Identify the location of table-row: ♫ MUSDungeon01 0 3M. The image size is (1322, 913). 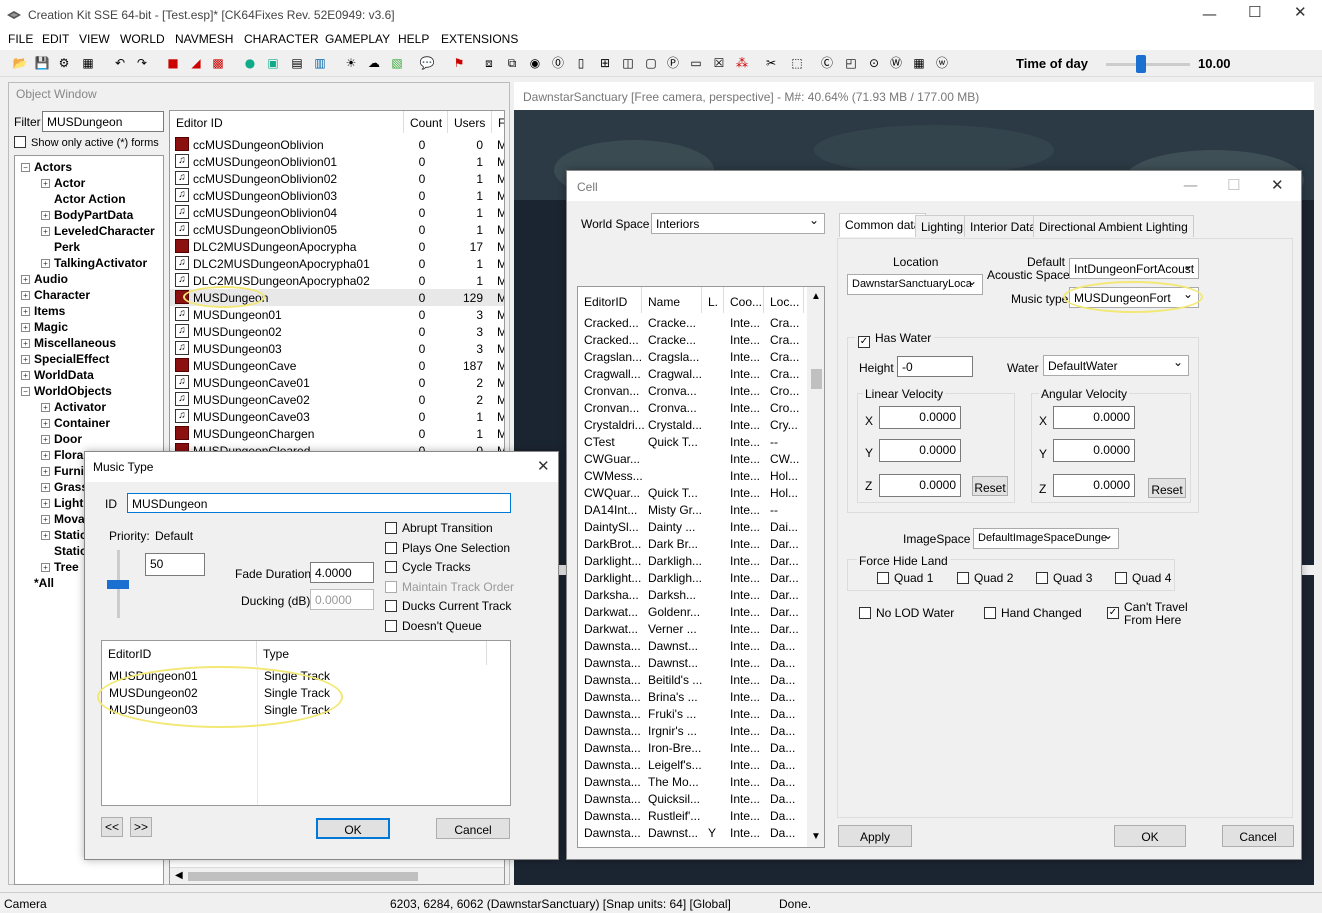
(337, 314).